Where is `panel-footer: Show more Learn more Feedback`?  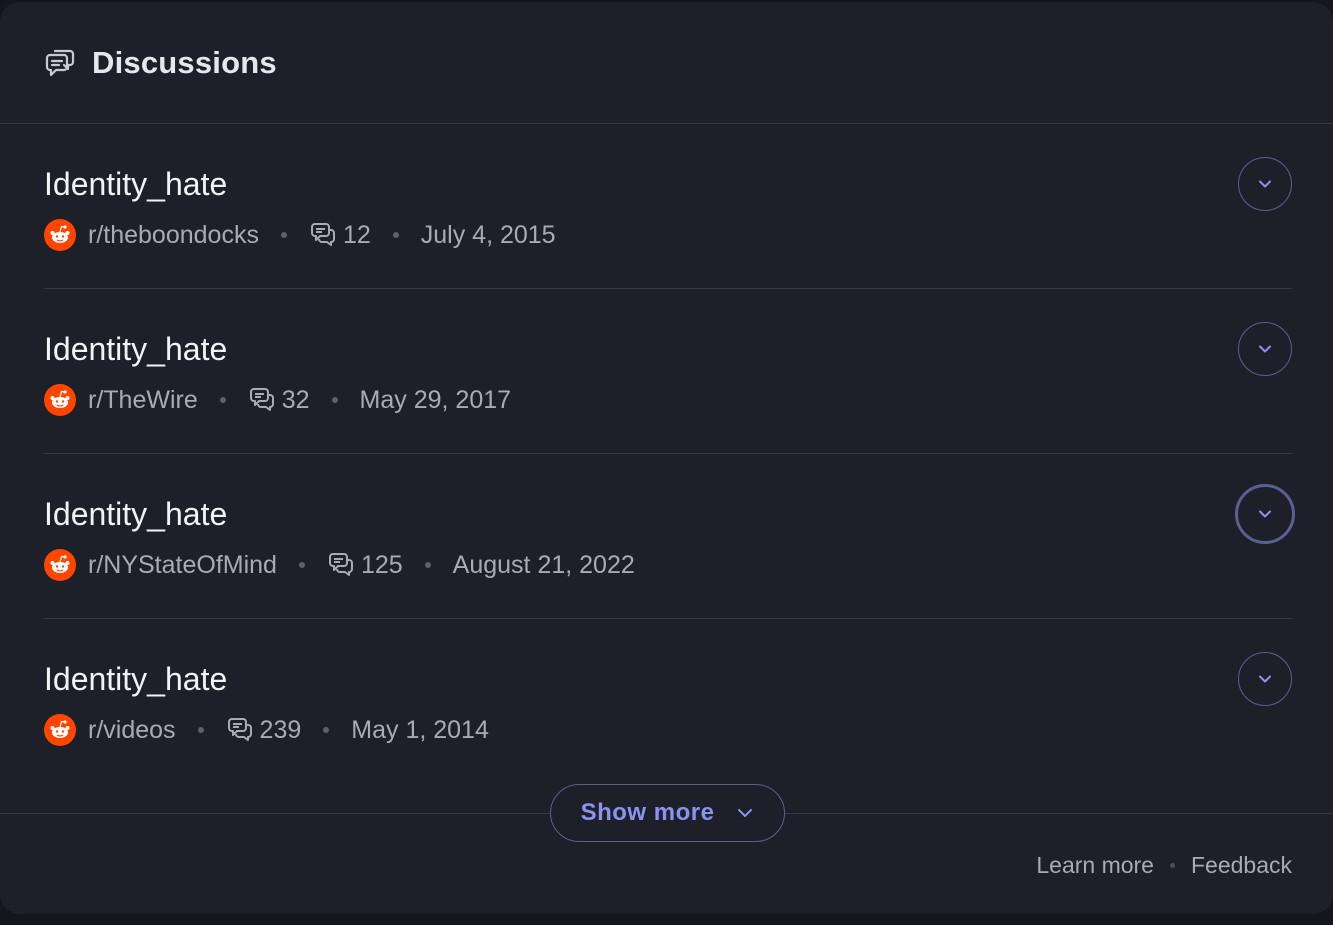
panel-footer: Show more Learn more Feedback is located at coordinates (666, 849).